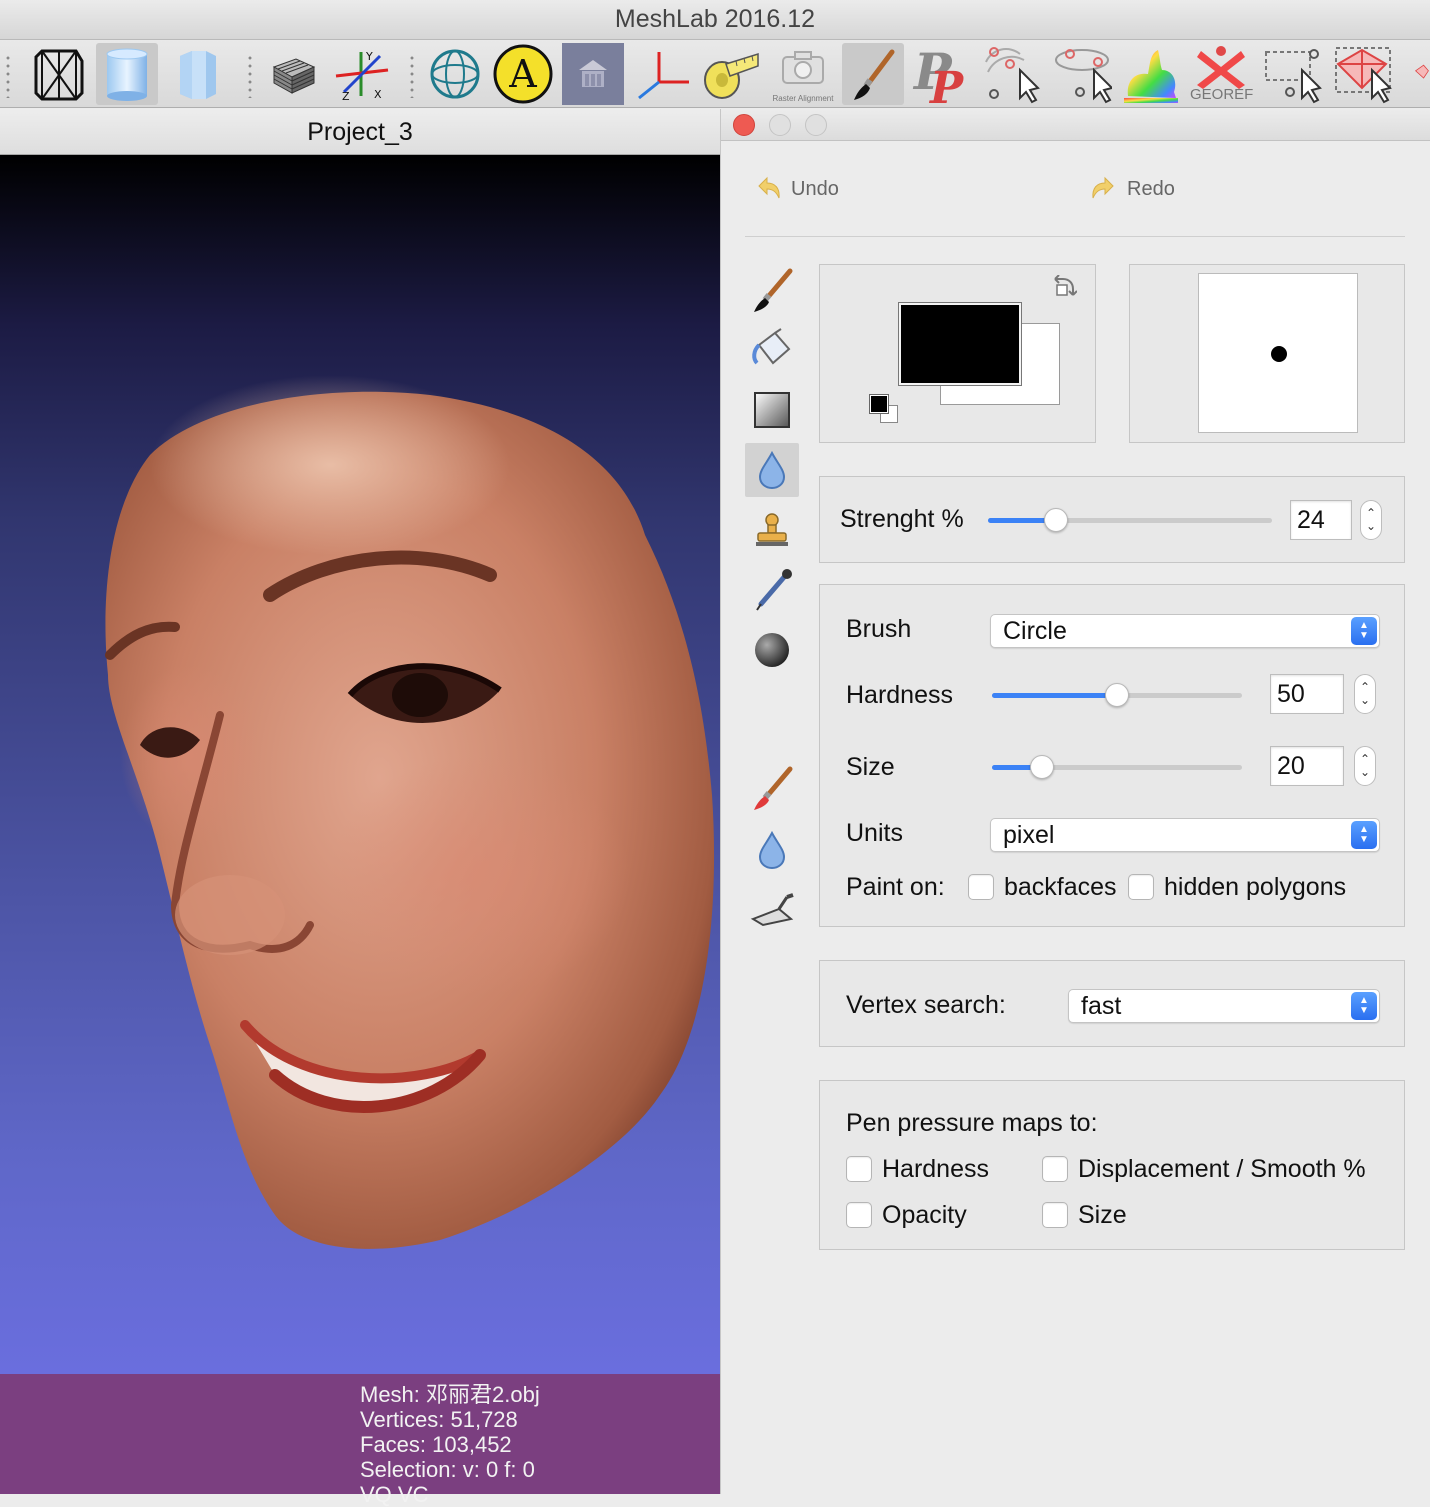  I want to click on trackball-button, so click(455, 74).